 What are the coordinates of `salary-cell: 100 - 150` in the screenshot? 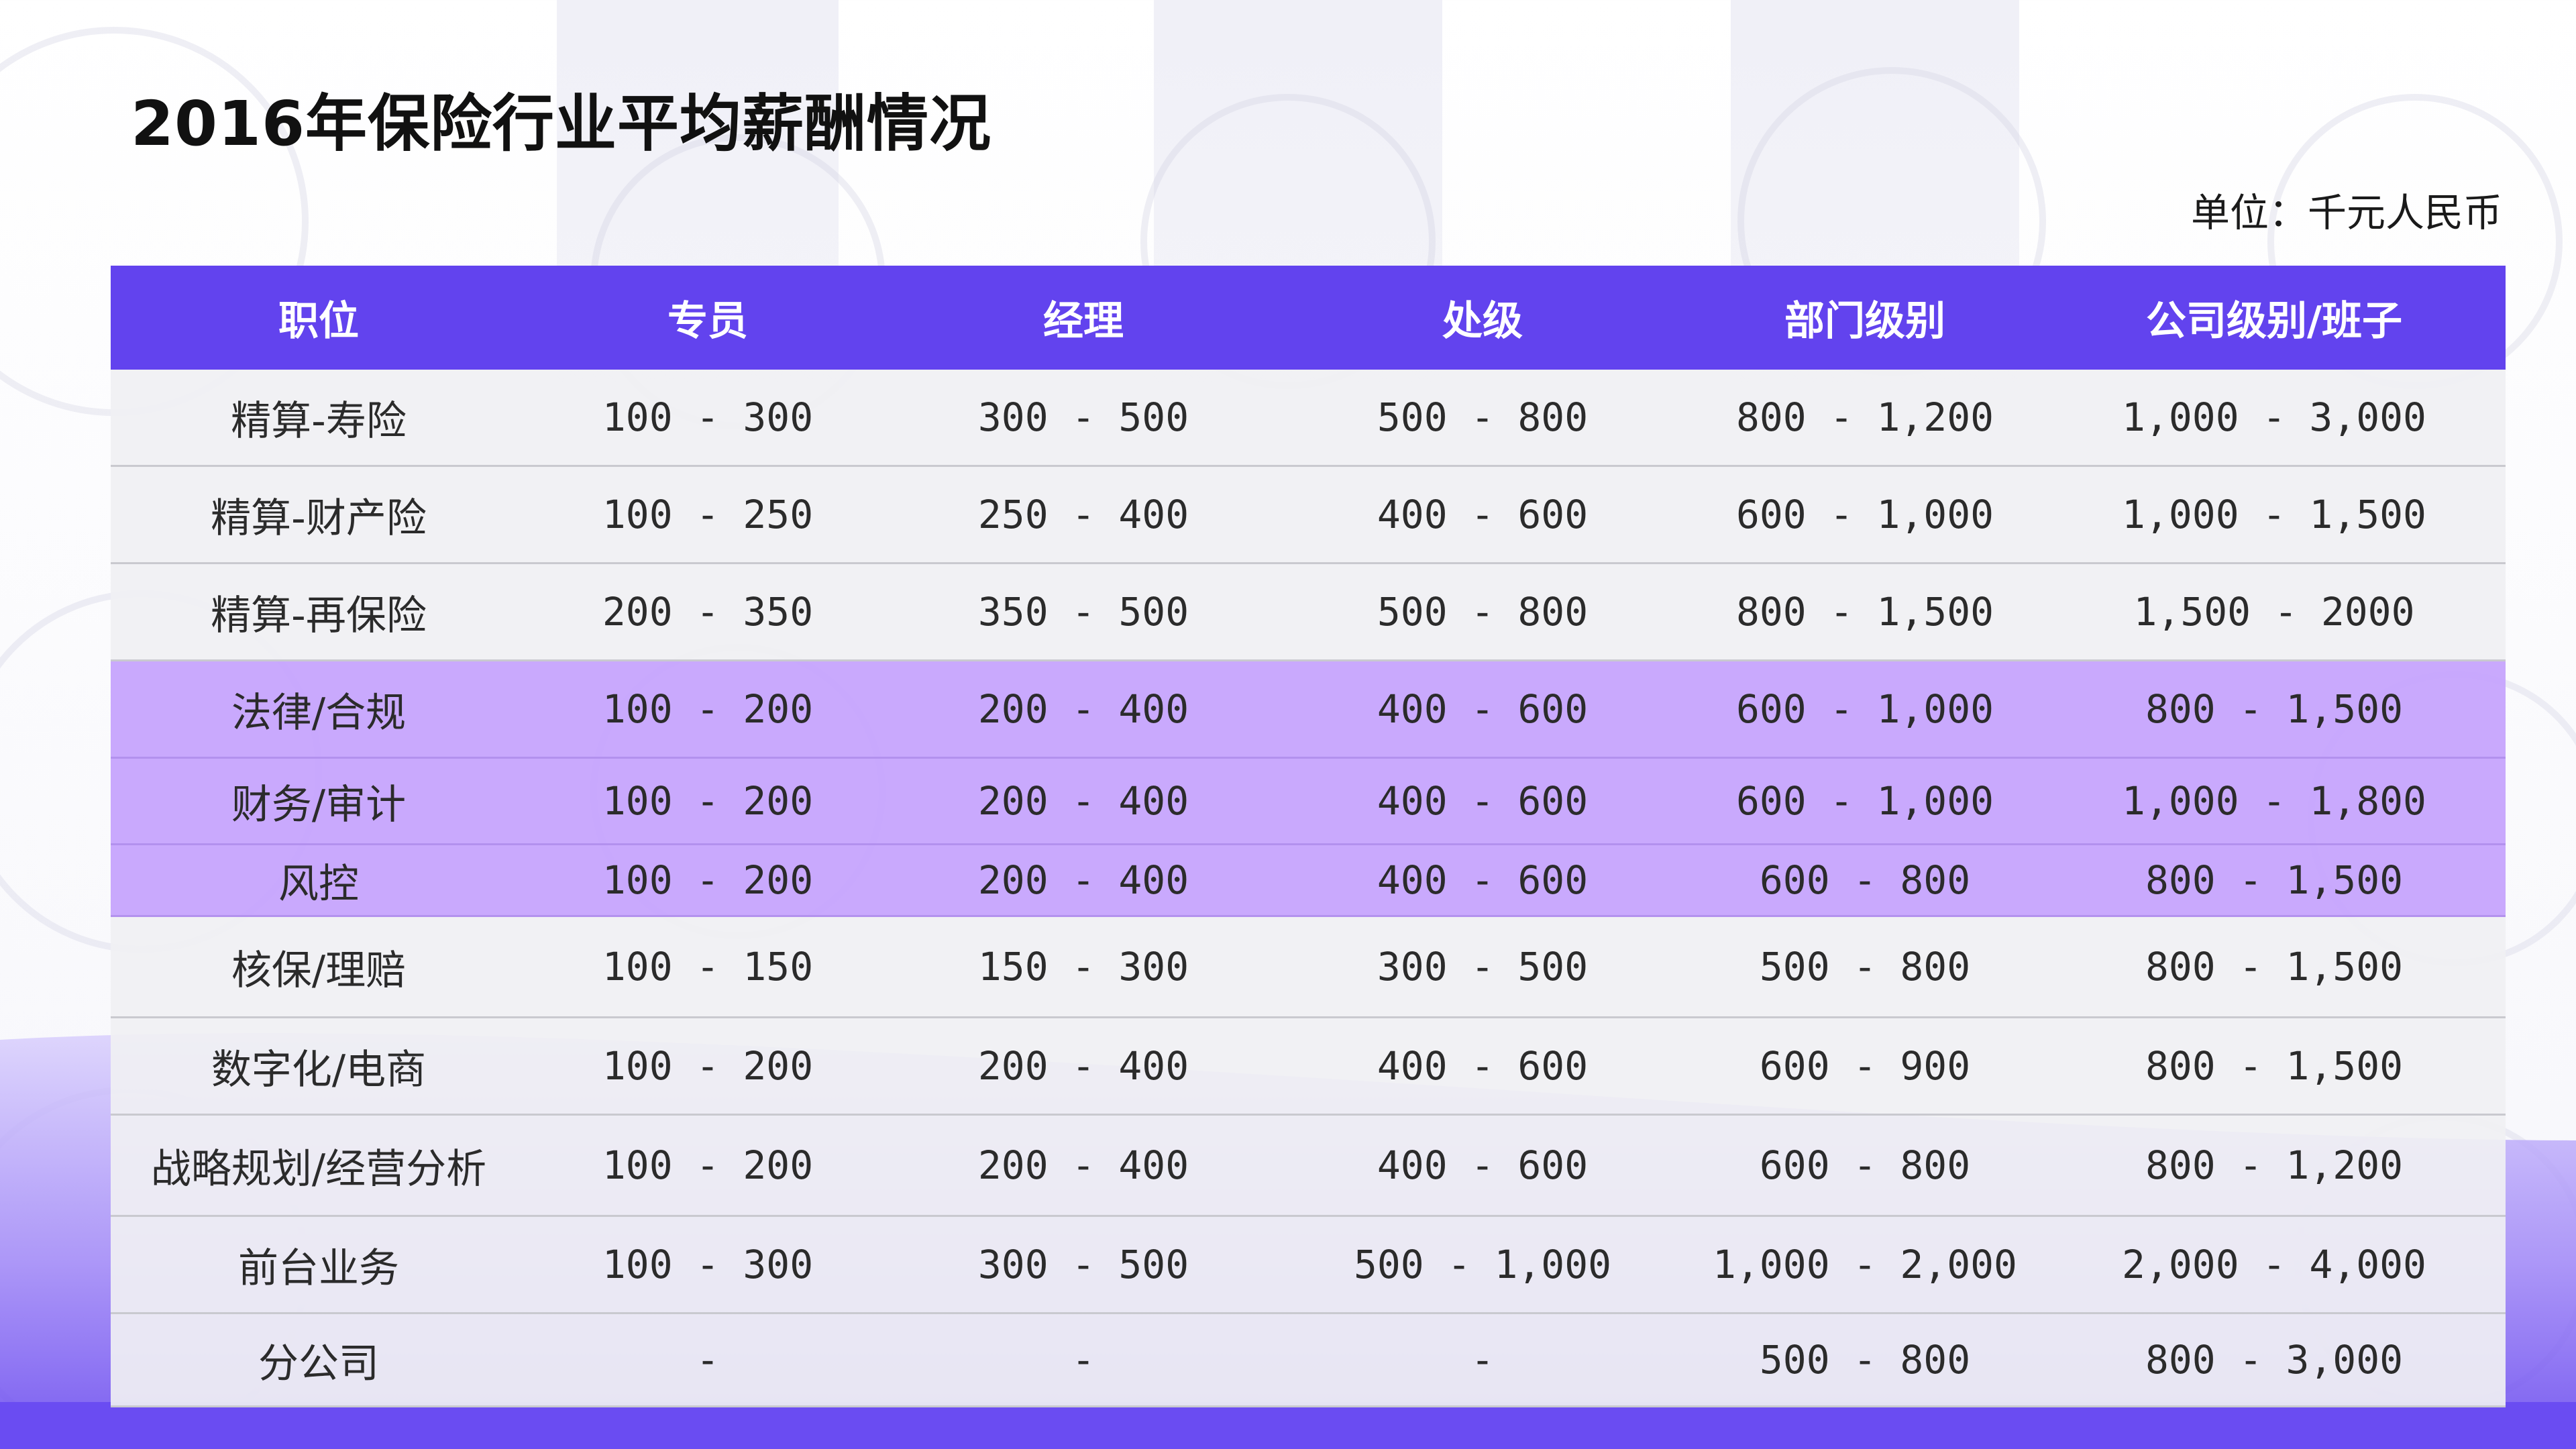 It's located at (708, 967).